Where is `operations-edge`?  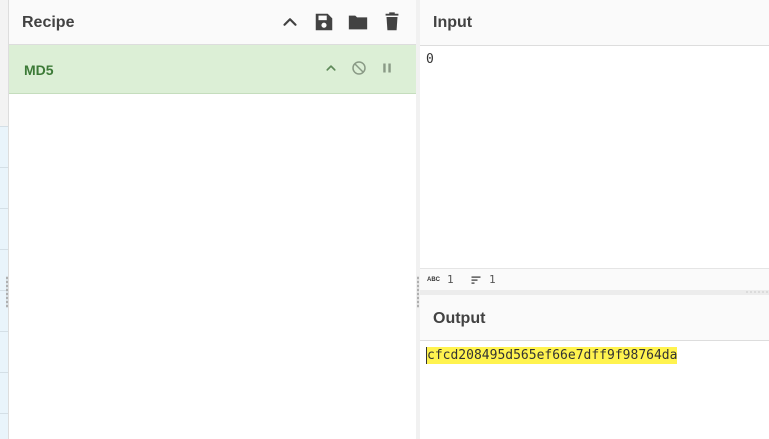
operations-edge is located at coordinates (4, 219).